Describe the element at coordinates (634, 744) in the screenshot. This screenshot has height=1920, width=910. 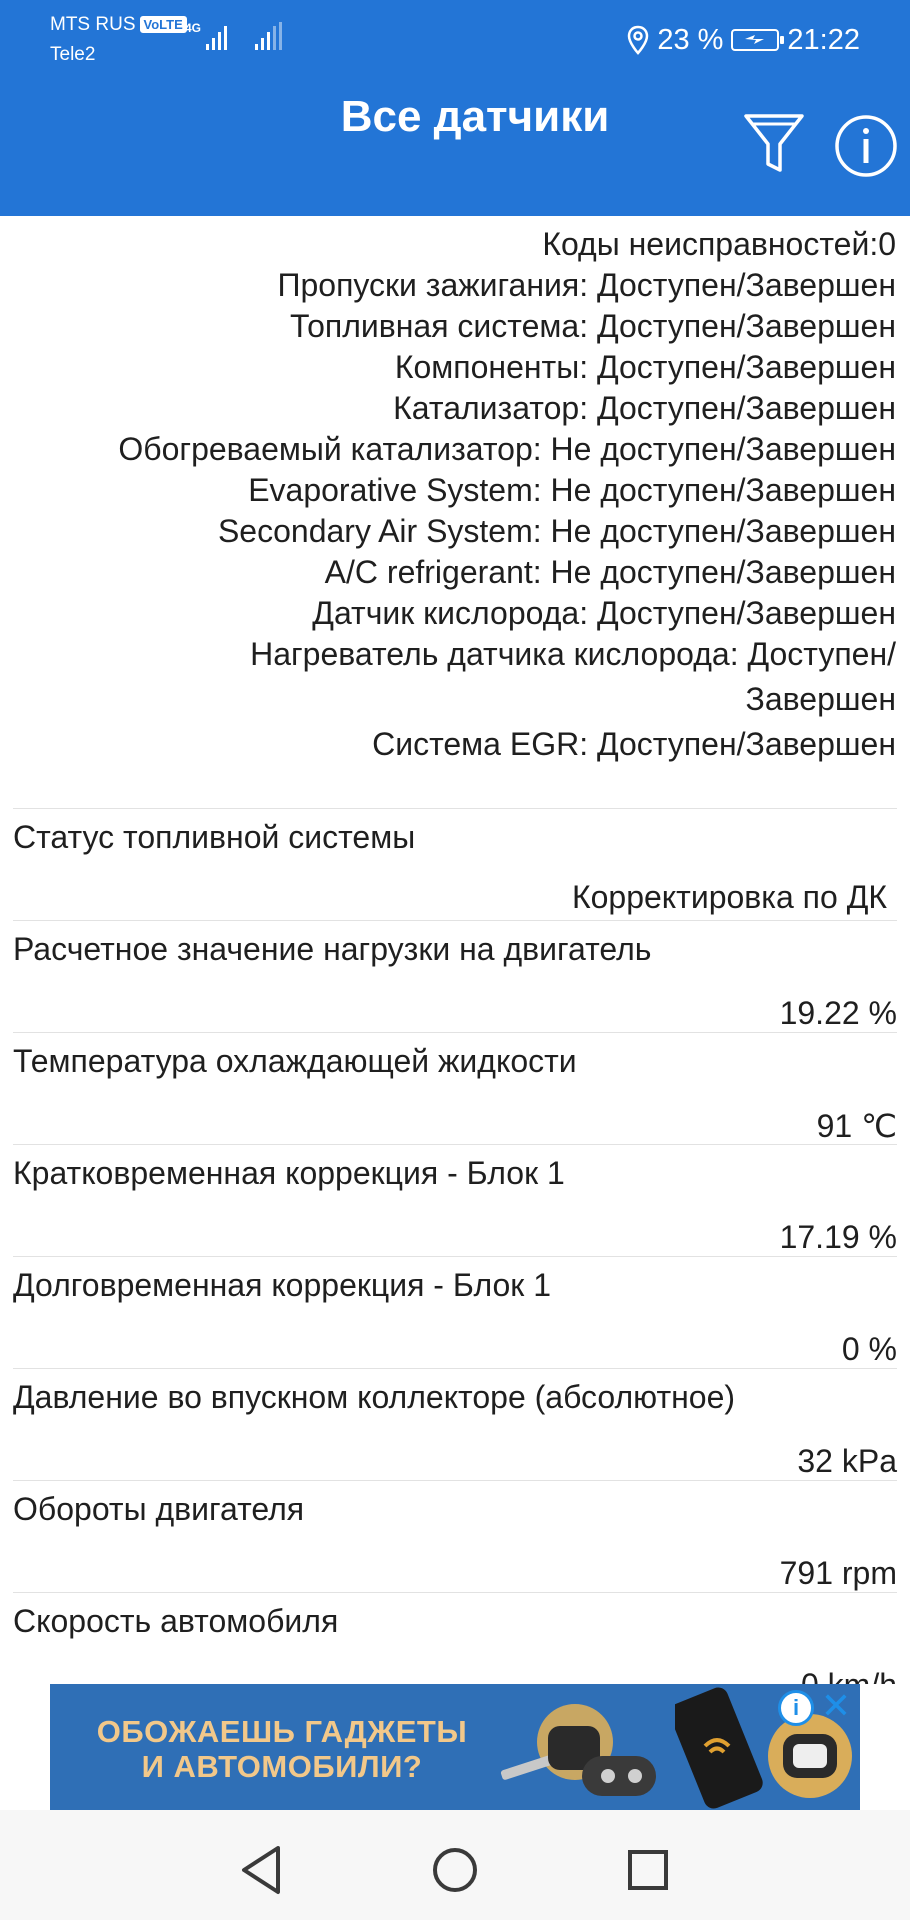
I see `monitor-status-line: Система EGR: Доступен/Завершен` at that location.